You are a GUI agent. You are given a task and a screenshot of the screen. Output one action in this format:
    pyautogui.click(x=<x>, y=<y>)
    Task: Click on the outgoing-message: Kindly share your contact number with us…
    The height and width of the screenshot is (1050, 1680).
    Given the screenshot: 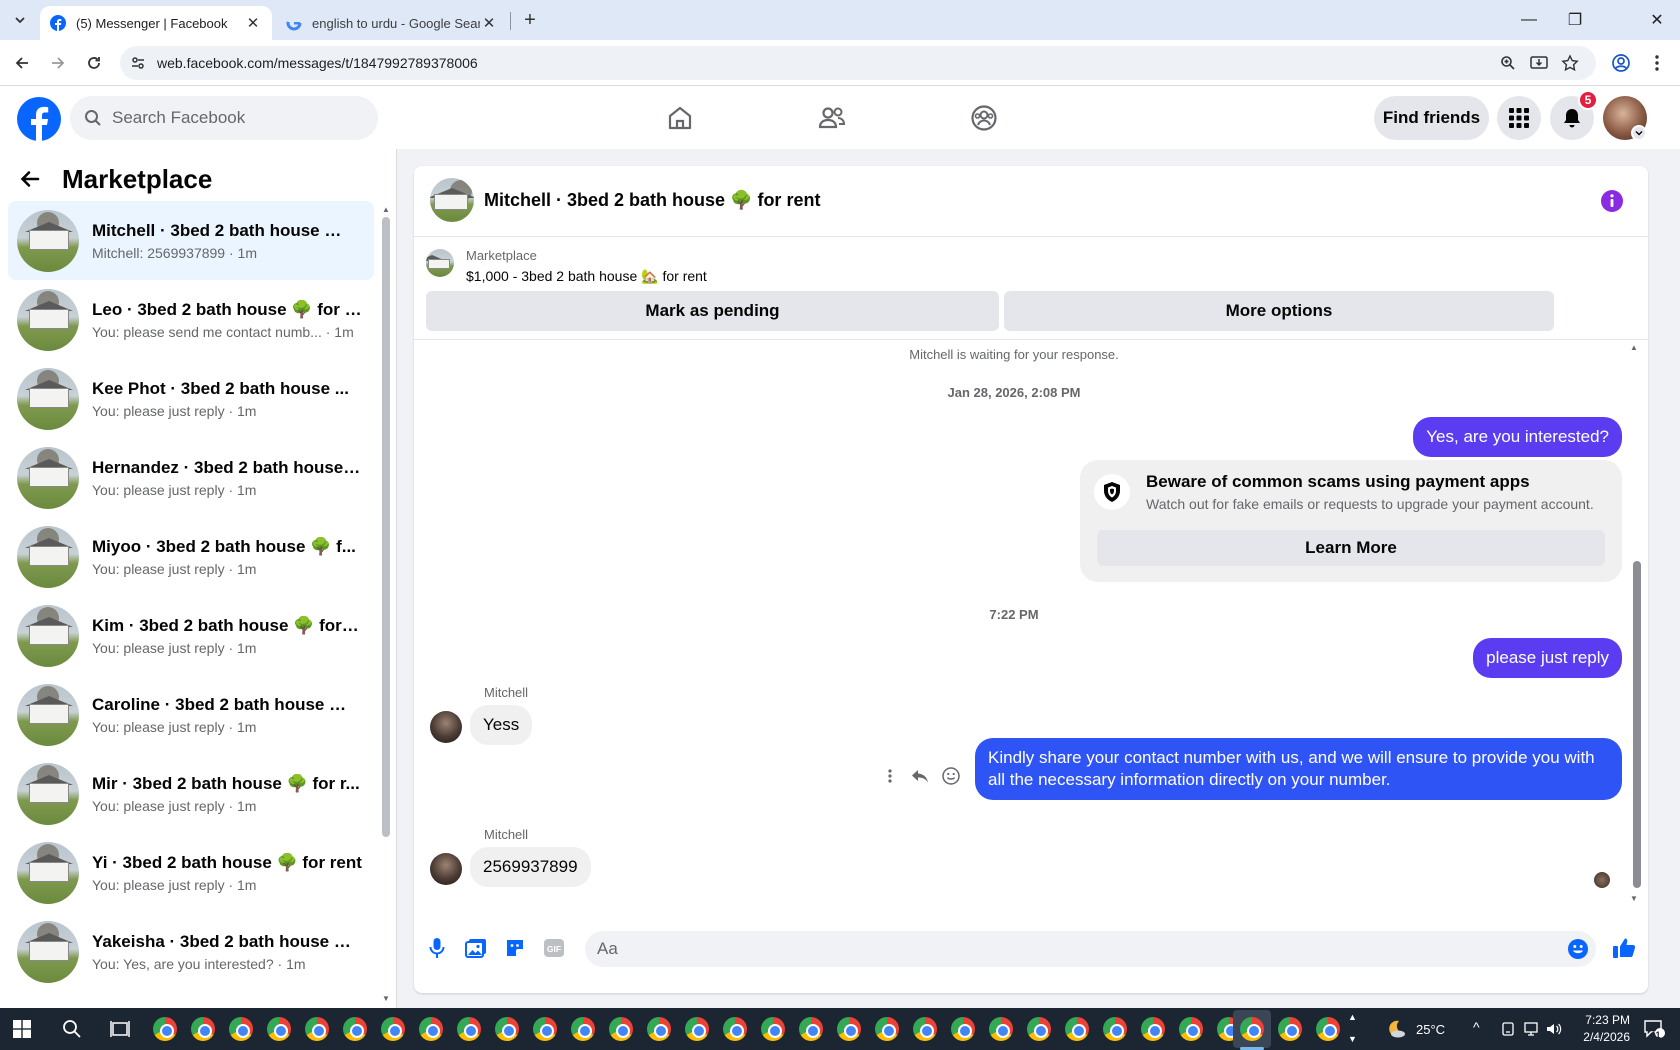 What is the action you would take?
    pyautogui.click(x=1298, y=769)
    